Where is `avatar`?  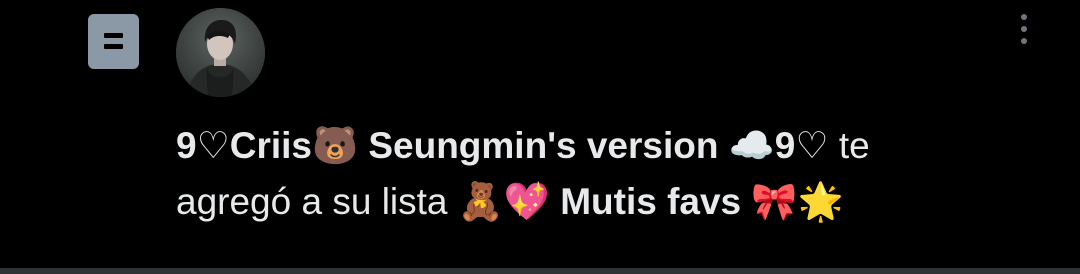 avatar is located at coordinates (220, 52).